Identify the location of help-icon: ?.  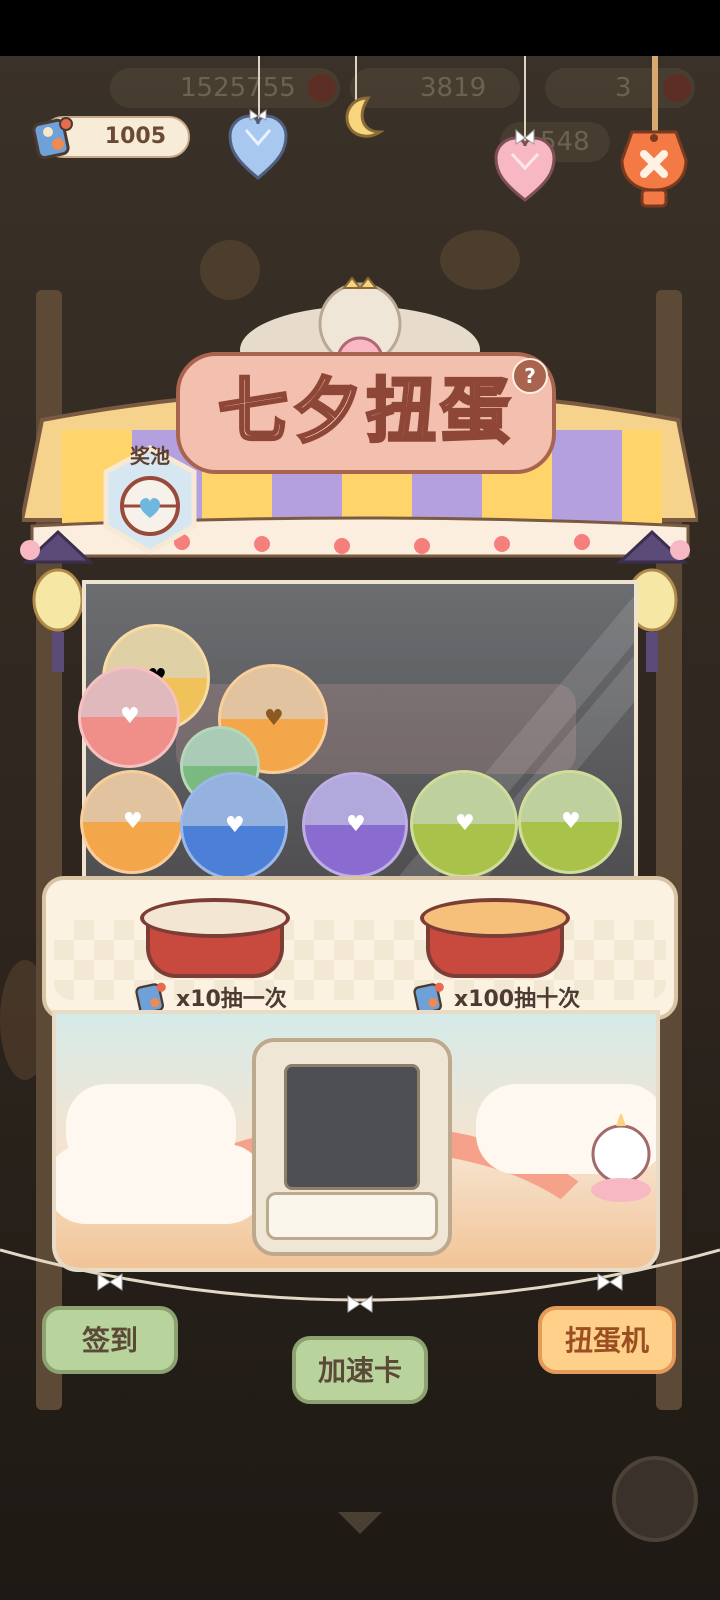
(530, 376).